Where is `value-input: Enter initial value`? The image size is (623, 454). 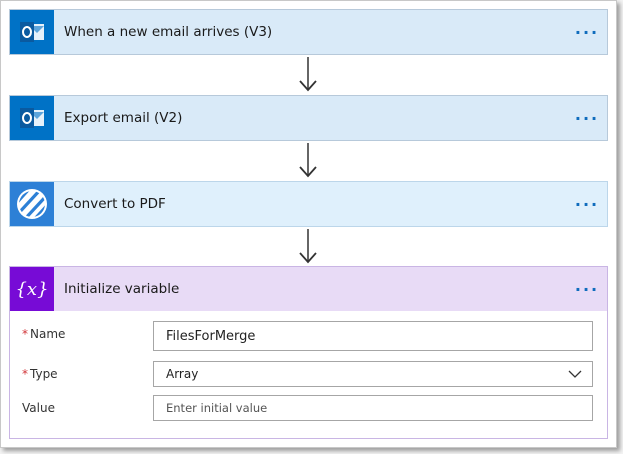 value-input: Enter initial value is located at coordinates (373, 408).